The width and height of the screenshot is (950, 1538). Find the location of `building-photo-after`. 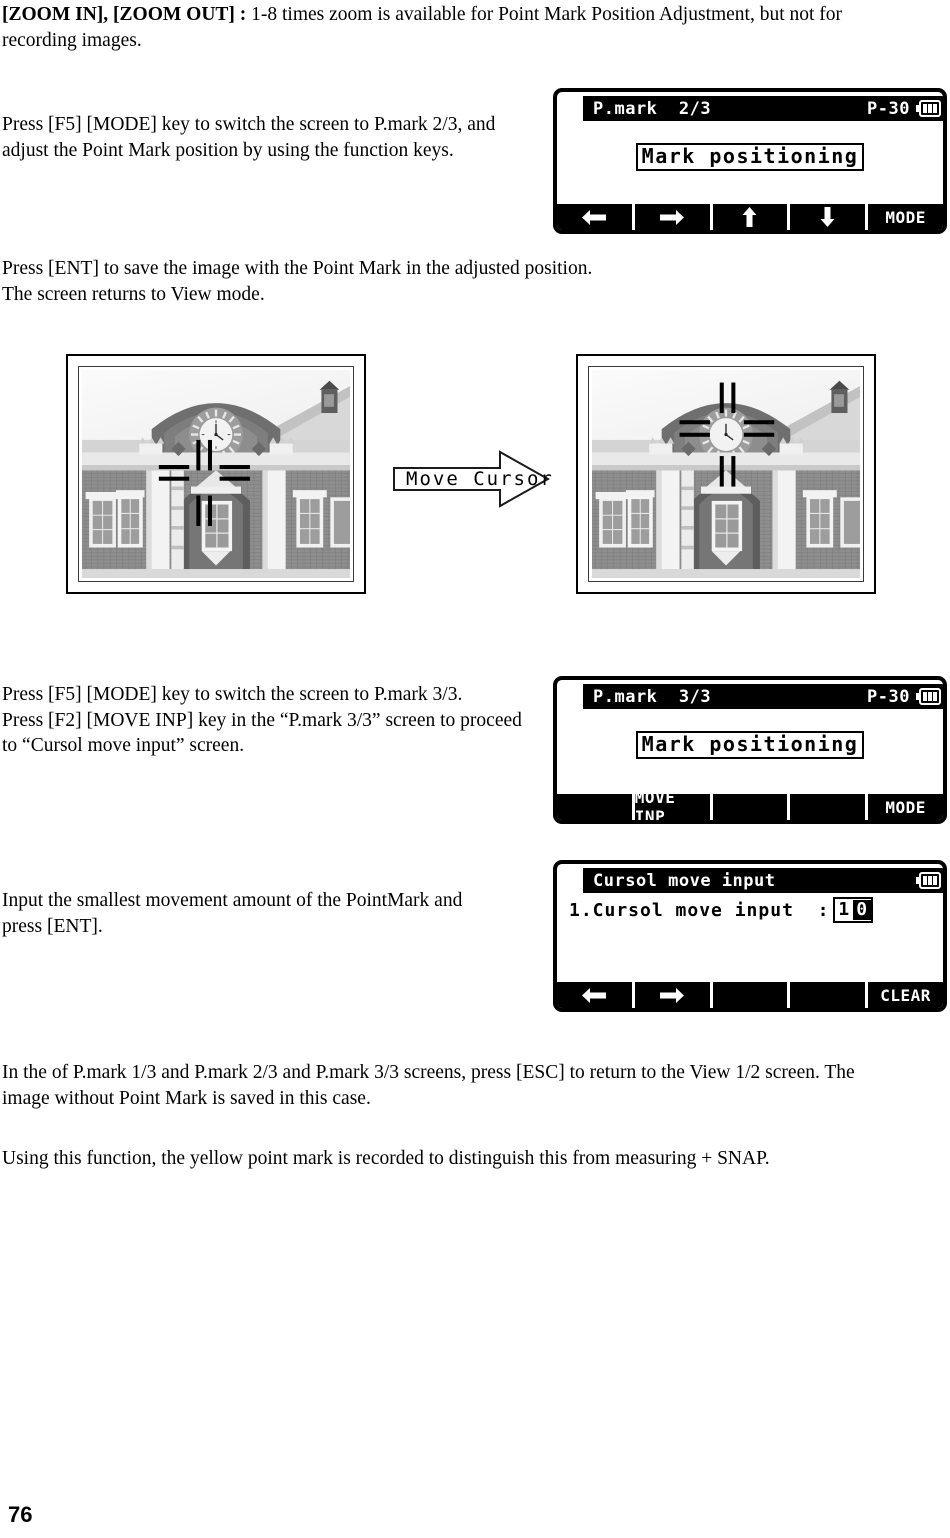

building-photo-after is located at coordinates (726, 474).